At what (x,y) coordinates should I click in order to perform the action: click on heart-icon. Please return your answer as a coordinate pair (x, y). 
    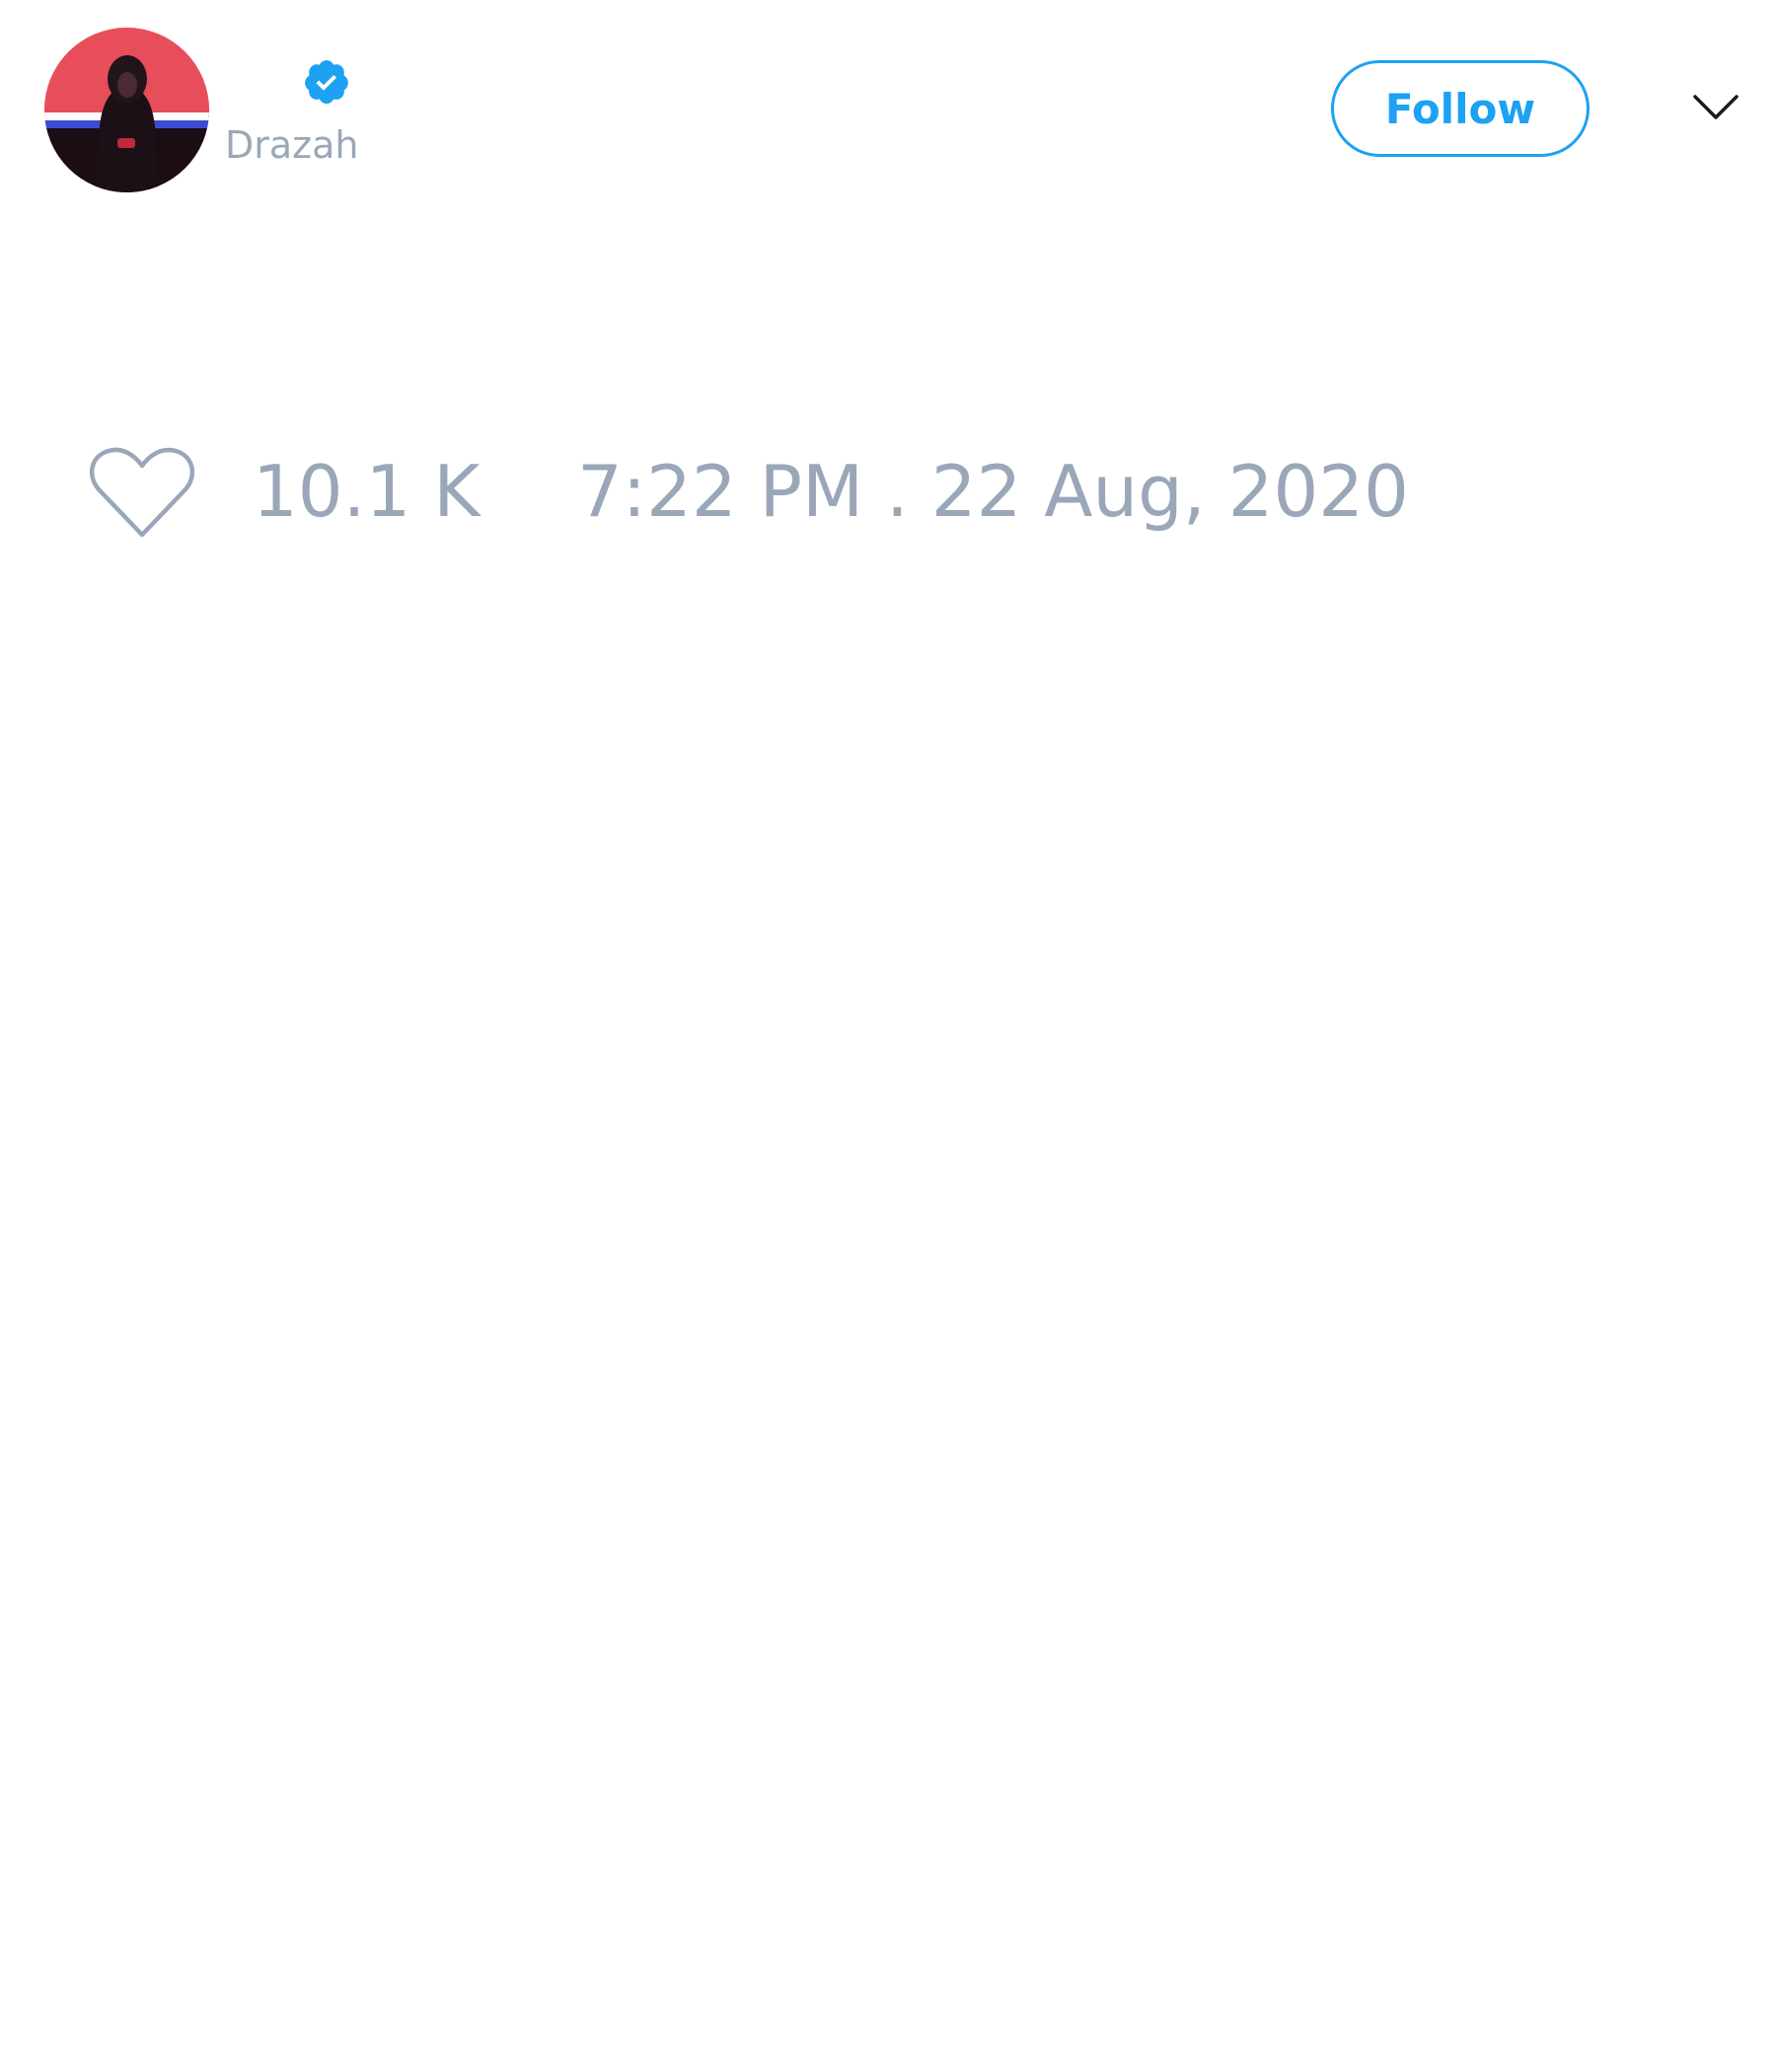
    Looking at the image, I should click on (142, 494).